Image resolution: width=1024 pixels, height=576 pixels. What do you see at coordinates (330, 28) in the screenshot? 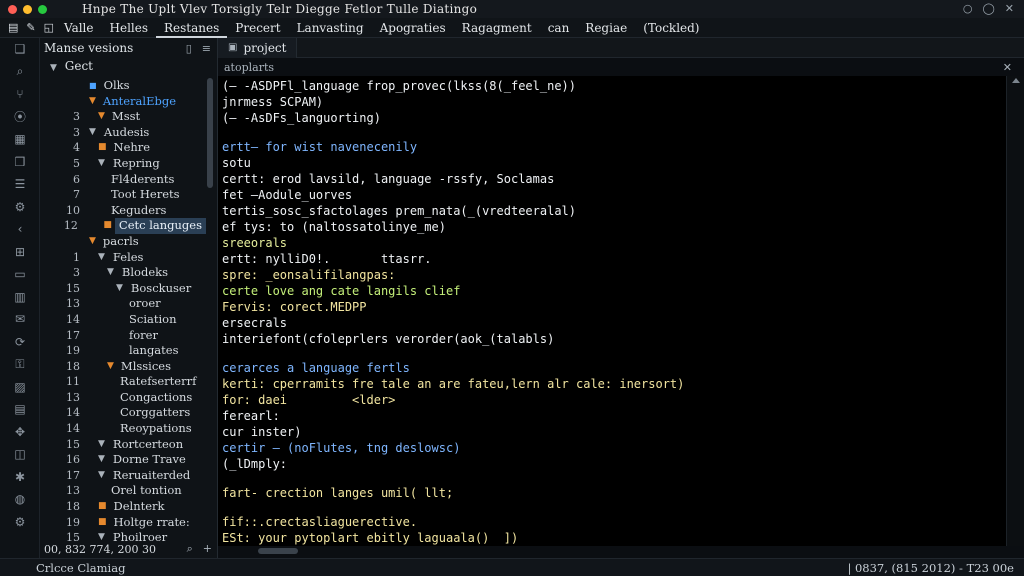
I see `menu-item-lanvasting: Lanvasting` at bounding box center [330, 28].